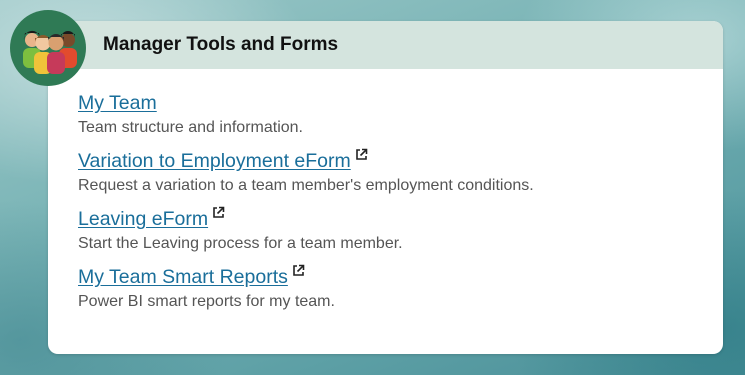  Describe the element at coordinates (183, 277) in the screenshot. I see `smart-reports-link: My Team Smart Reports` at that location.